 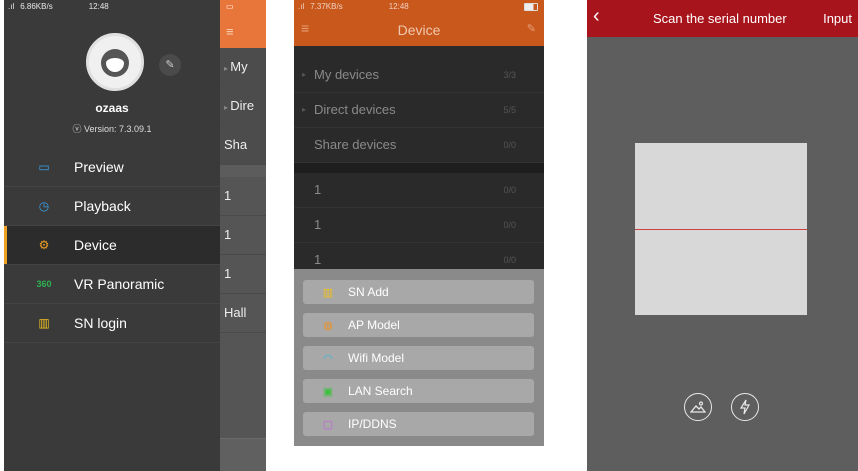 I want to click on battery-level, so click(x=531, y=7).